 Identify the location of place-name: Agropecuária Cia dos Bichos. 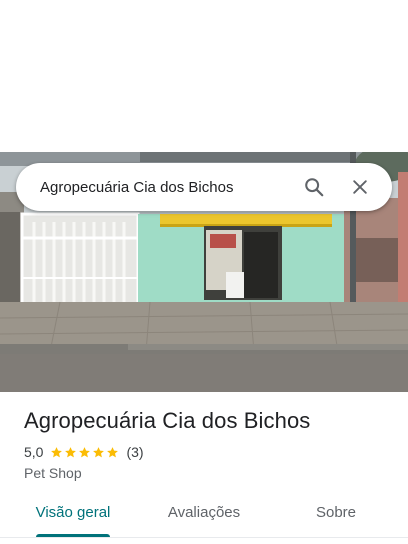
(167, 420).